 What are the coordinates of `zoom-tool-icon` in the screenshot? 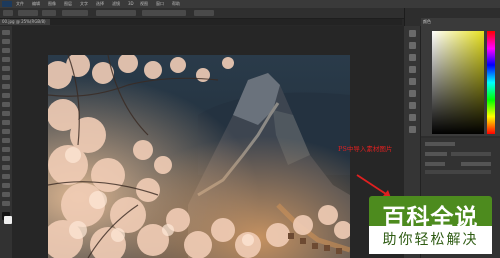 It's located at (6, 203).